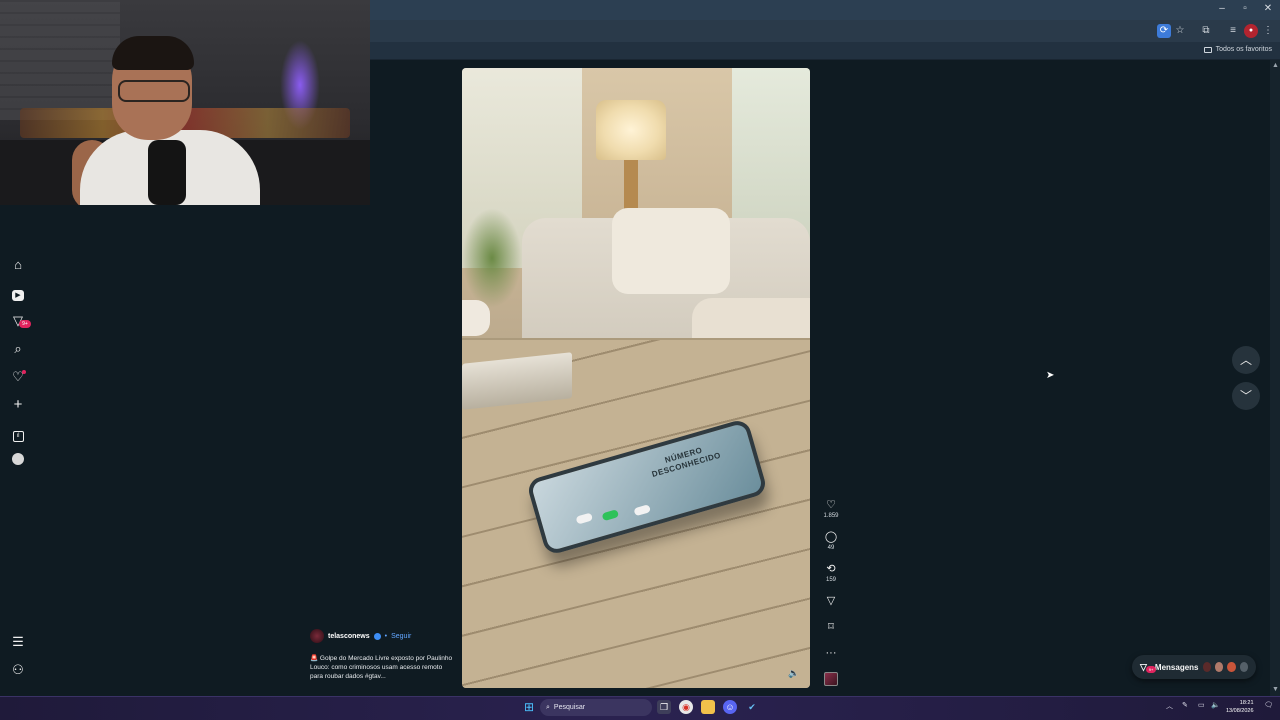  What do you see at coordinates (1275, 65) in the screenshot?
I see `scroll-up-icon: ▲` at bounding box center [1275, 65].